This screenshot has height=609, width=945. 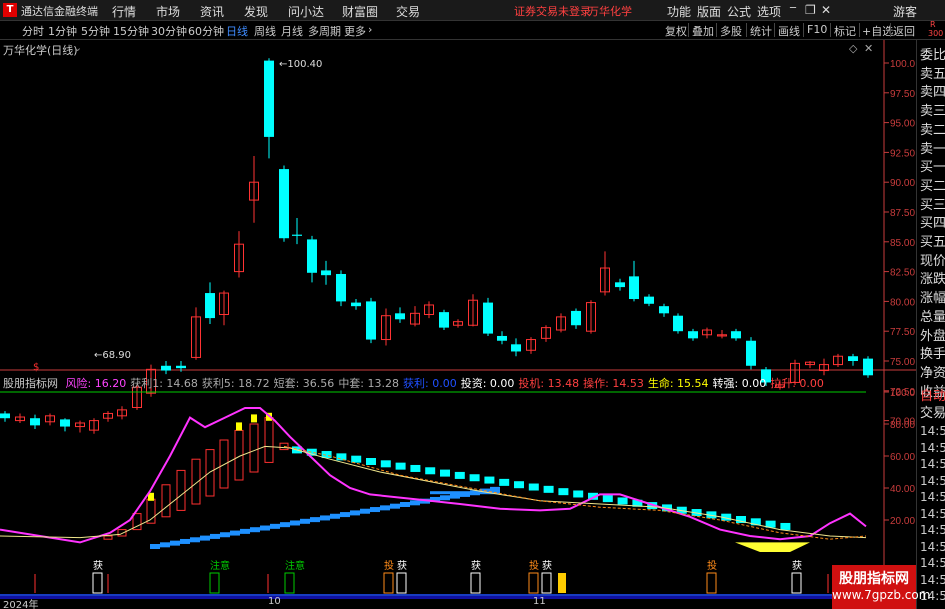 I want to click on menu-gongneng: 功能, so click(x=679, y=11).